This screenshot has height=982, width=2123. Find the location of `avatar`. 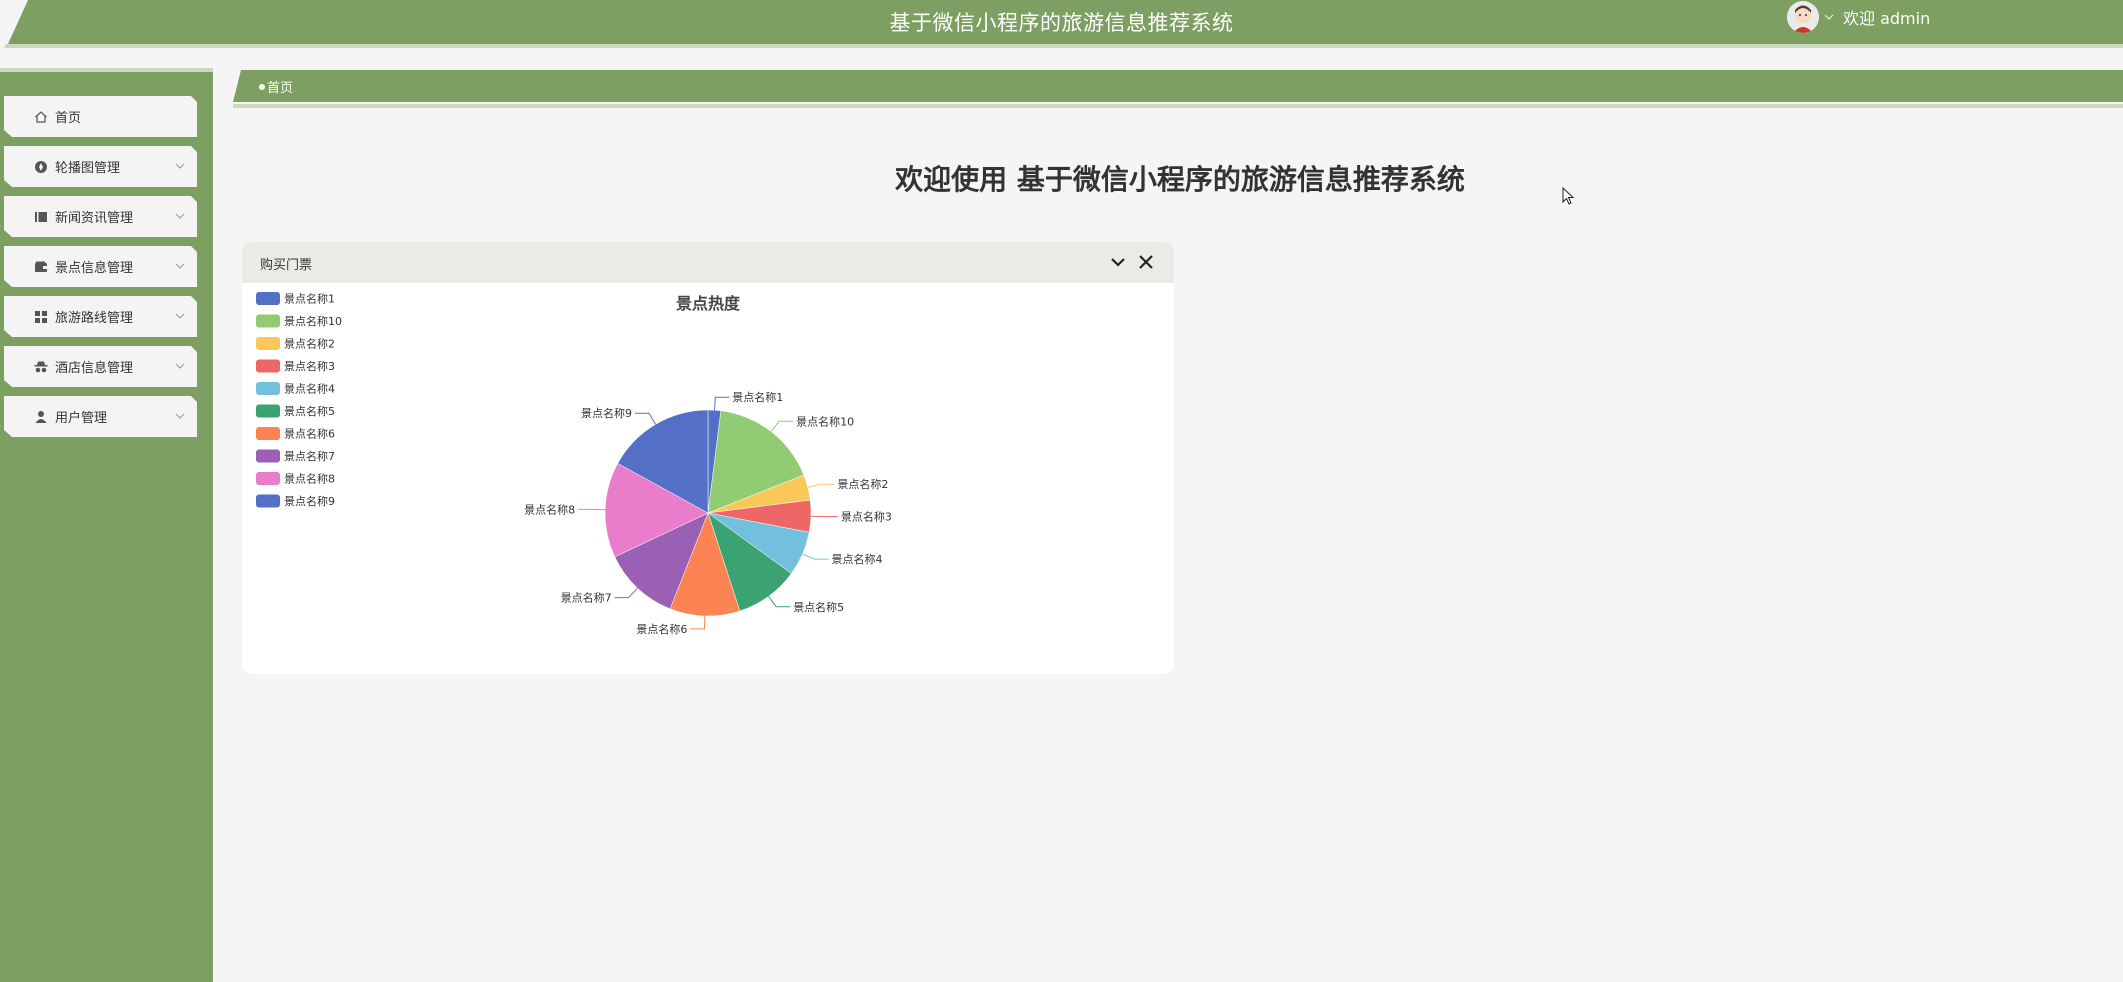

avatar is located at coordinates (1803, 17).